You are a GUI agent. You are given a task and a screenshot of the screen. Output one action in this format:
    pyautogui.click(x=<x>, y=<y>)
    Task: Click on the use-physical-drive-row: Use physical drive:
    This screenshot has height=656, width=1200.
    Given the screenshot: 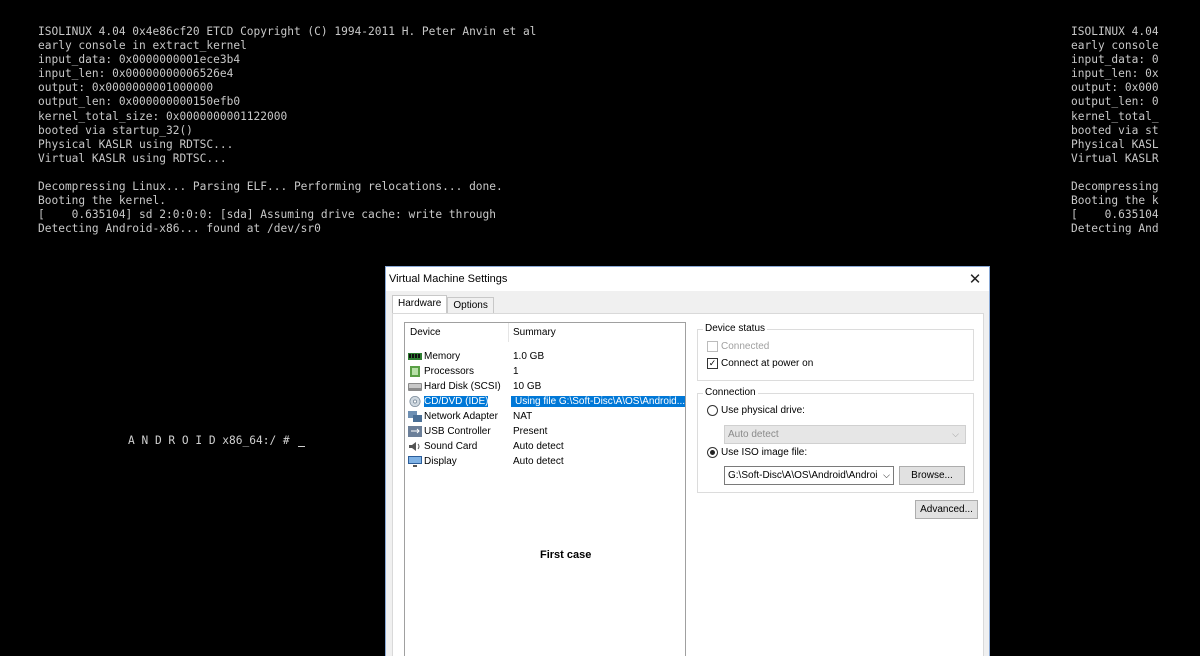 What is the action you would take?
    pyautogui.click(x=756, y=410)
    